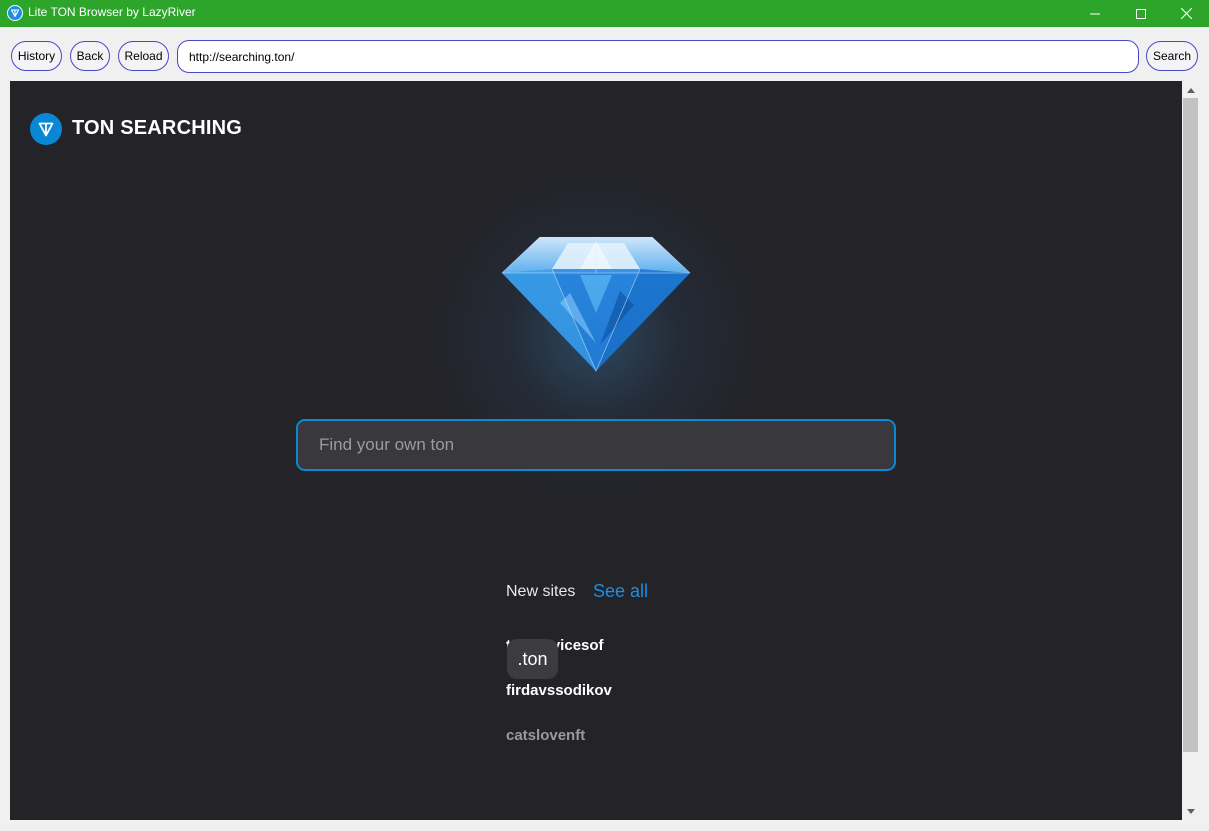  What do you see at coordinates (36, 56) in the screenshot?
I see `history-button: History` at bounding box center [36, 56].